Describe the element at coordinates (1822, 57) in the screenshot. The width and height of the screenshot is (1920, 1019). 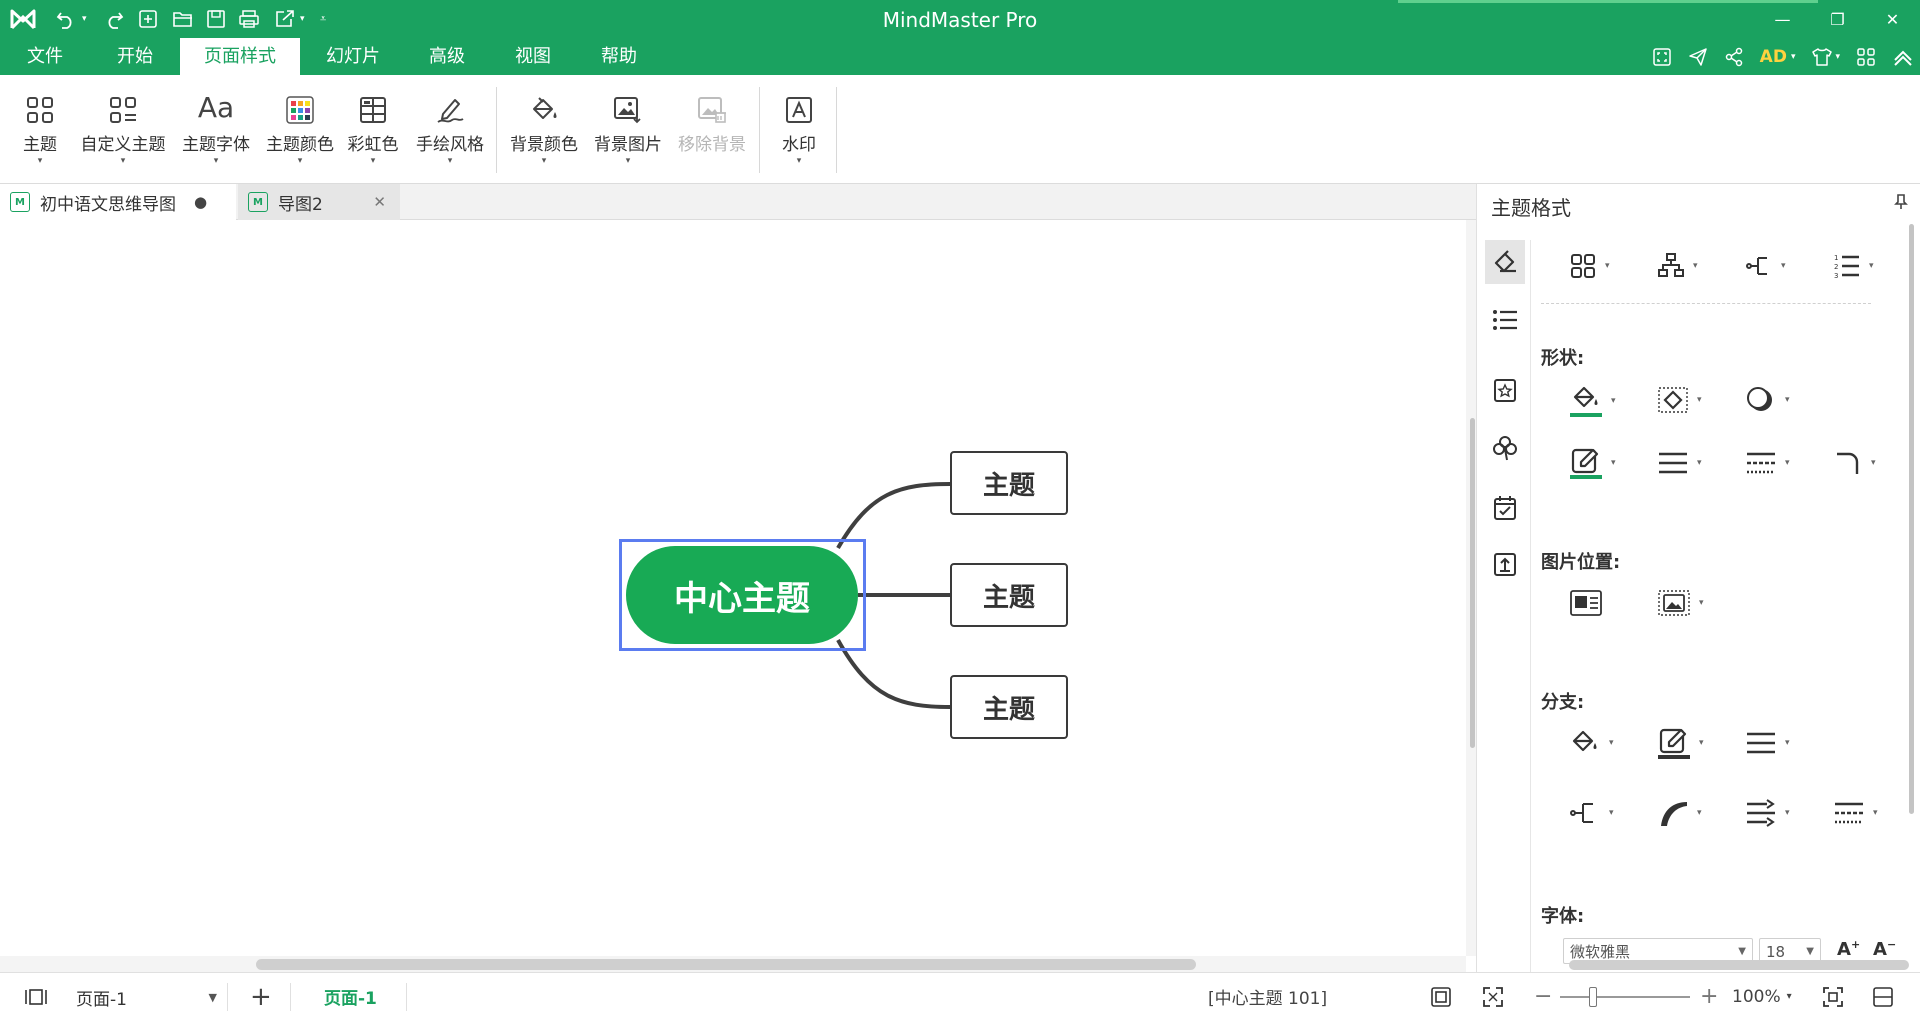
I see `skin-shirt-icon` at that location.